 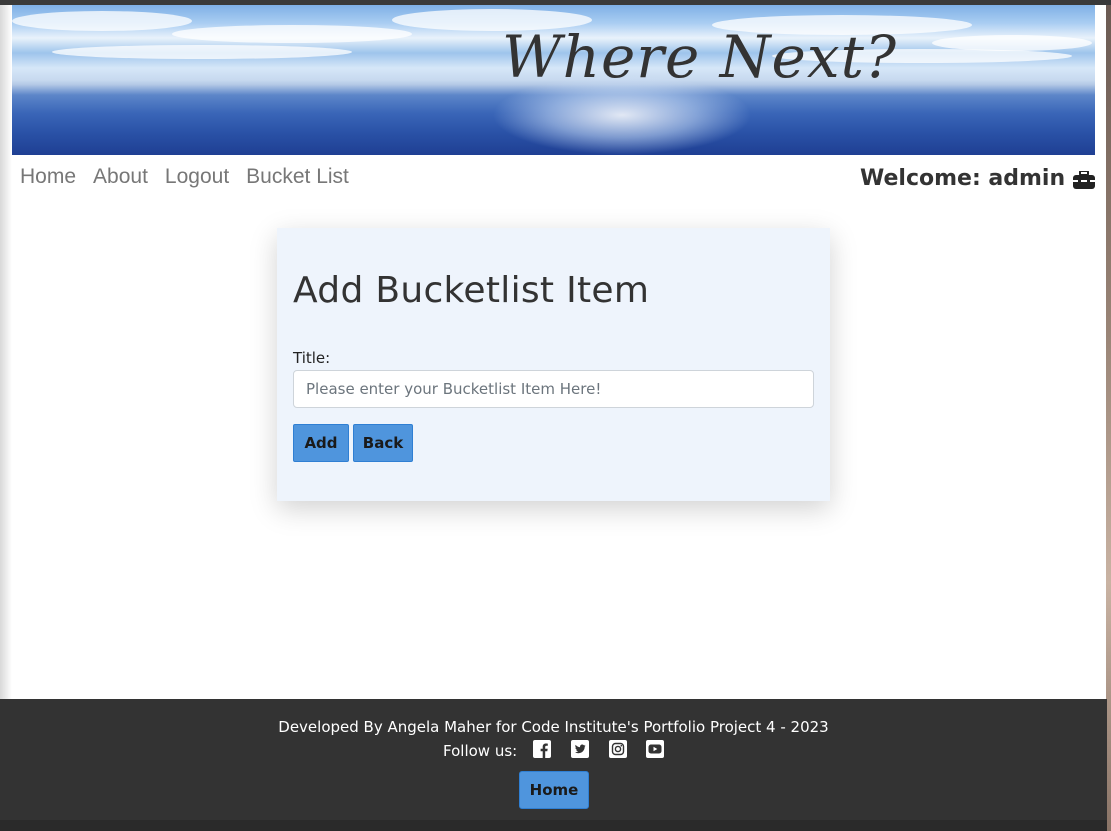 What do you see at coordinates (553, 825) in the screenshot?
I see `bottom-bar` at bounding box center [553, 825].